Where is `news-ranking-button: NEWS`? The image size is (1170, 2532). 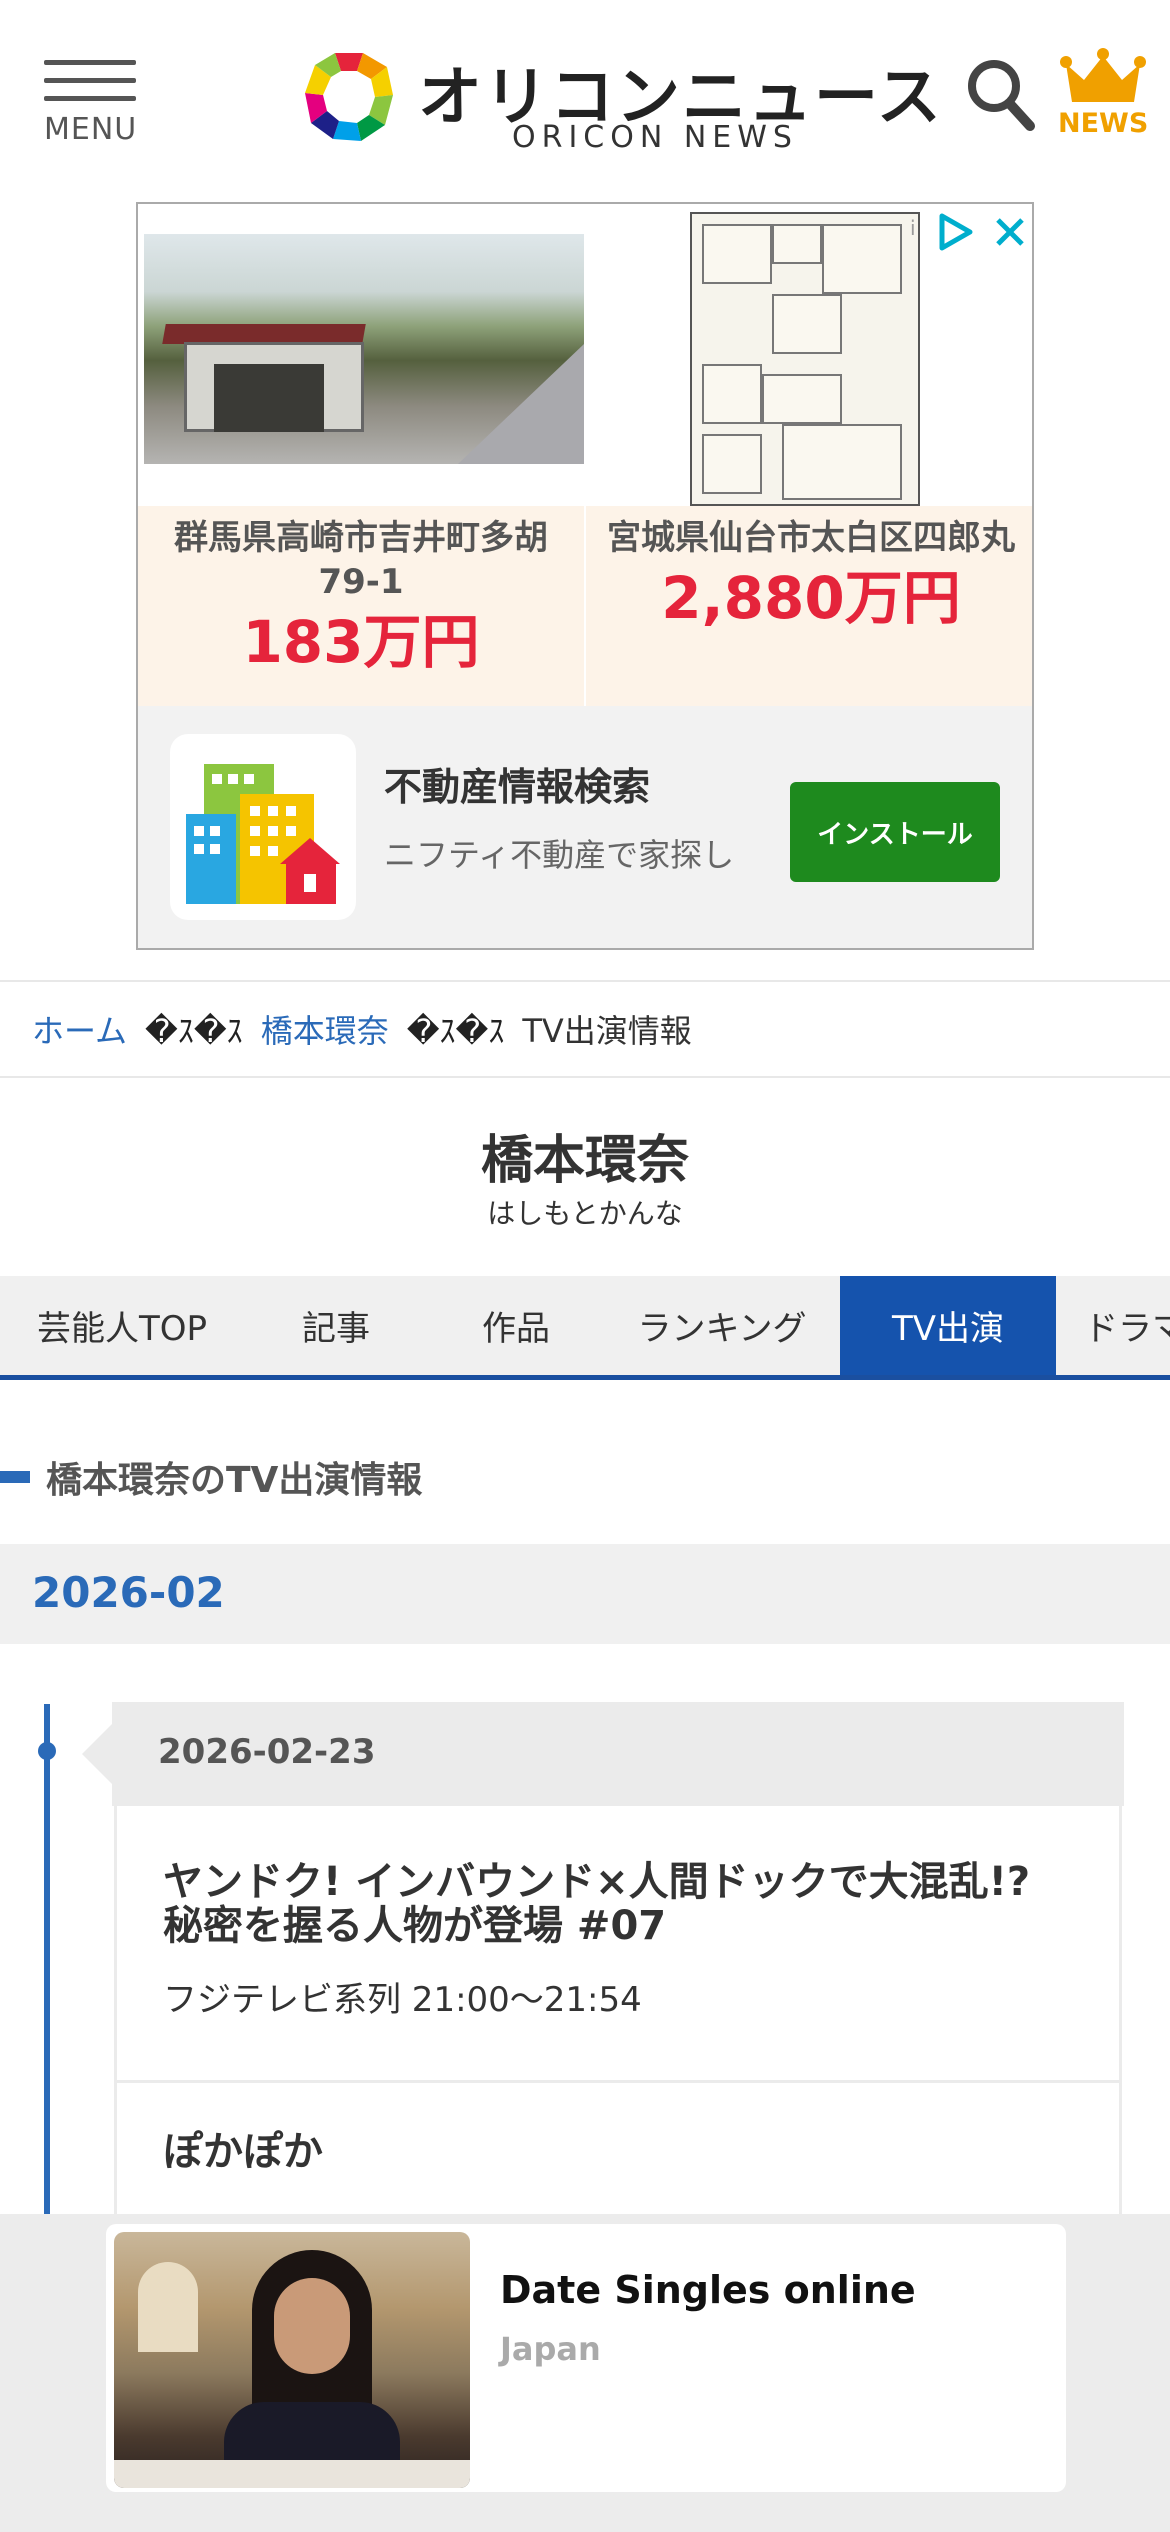 news-ranking-button: NEWS is located at coordinates (1103, 96).